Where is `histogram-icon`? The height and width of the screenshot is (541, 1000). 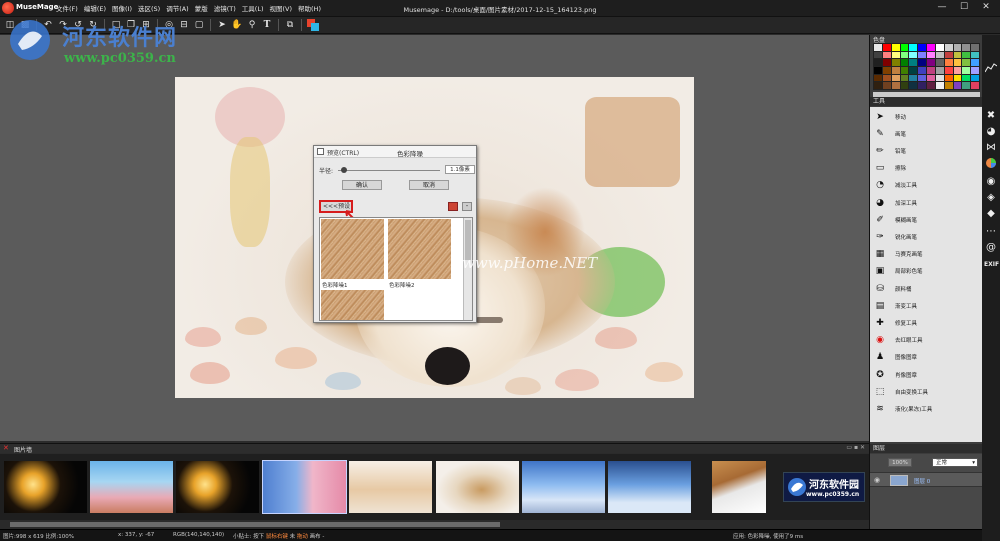
histogram-icon is located at coordinates (991, 68).